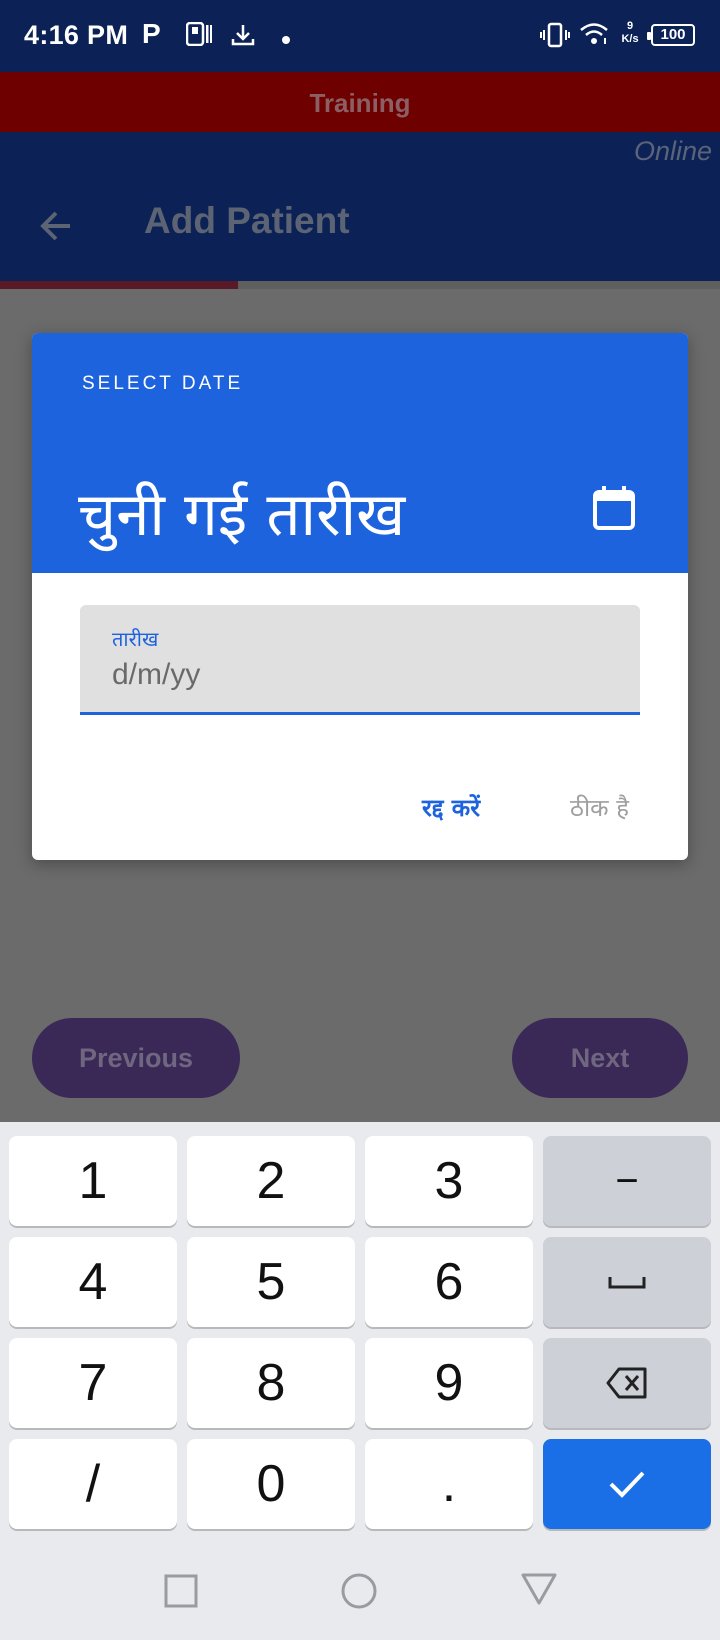 The width and height of the screenshot is (720, 1640). I want to click on app-bar: Online Add Patient, so click(360, 207).